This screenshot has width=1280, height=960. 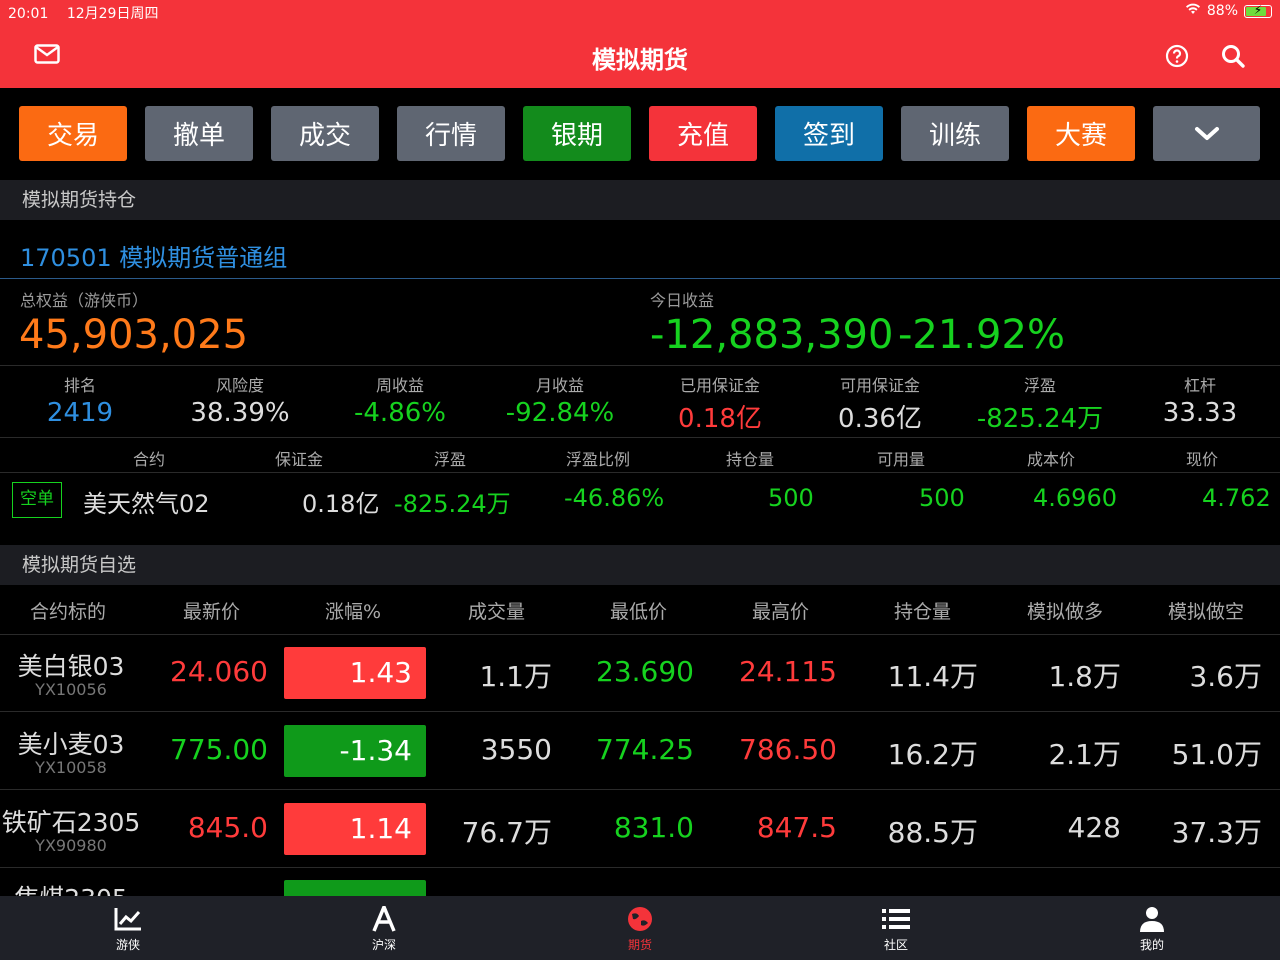 What do you see at coordinates (895, 945) in the screenshot?
I see `tab-label: 社区` at bounding box center [895, 945].